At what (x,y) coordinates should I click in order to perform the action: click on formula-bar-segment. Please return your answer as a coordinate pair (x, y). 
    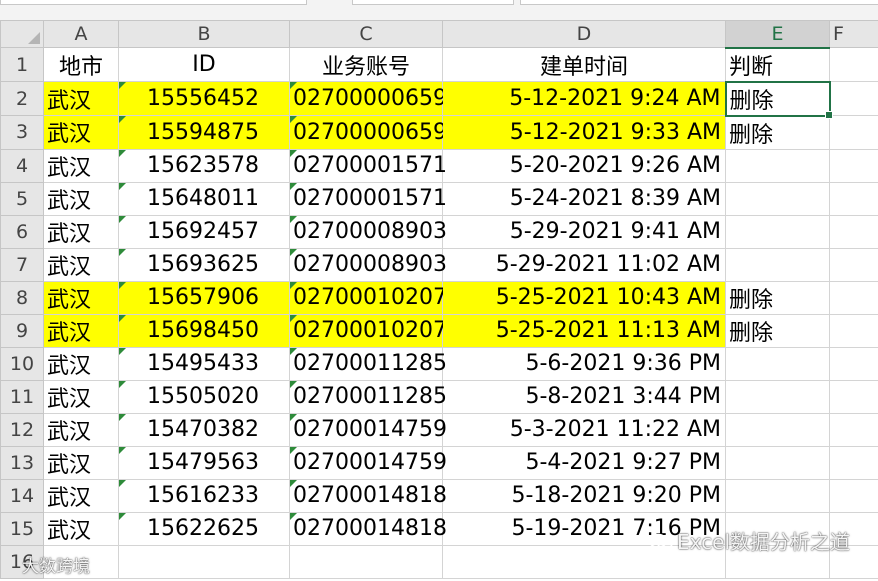
    Looking at the image, I should click on (433, 2).